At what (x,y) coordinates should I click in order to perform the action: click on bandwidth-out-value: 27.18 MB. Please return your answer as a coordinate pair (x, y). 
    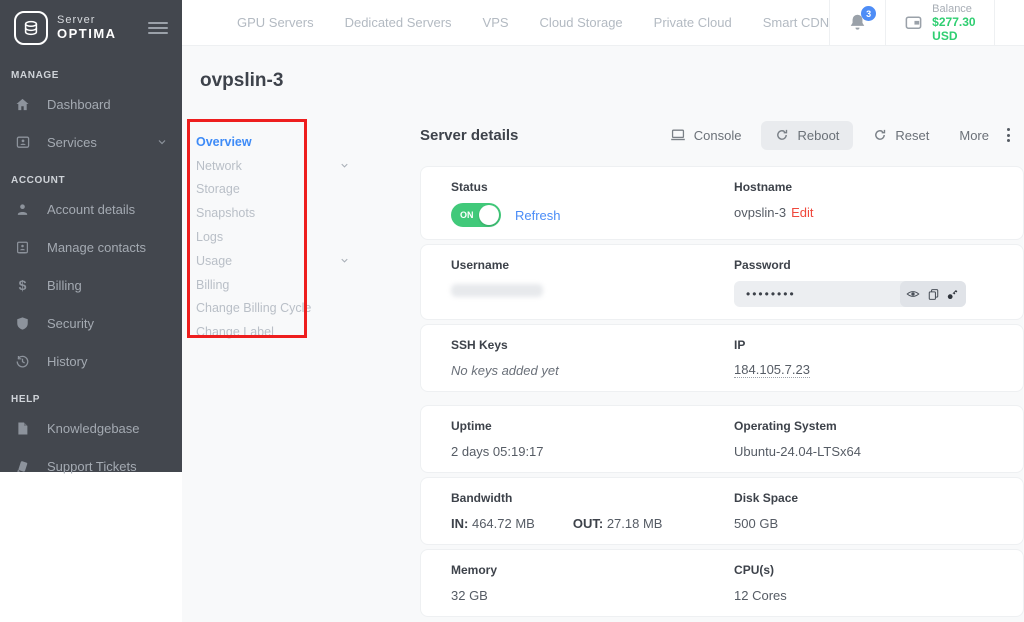
    Looking at the image, I should click on (634, 523).